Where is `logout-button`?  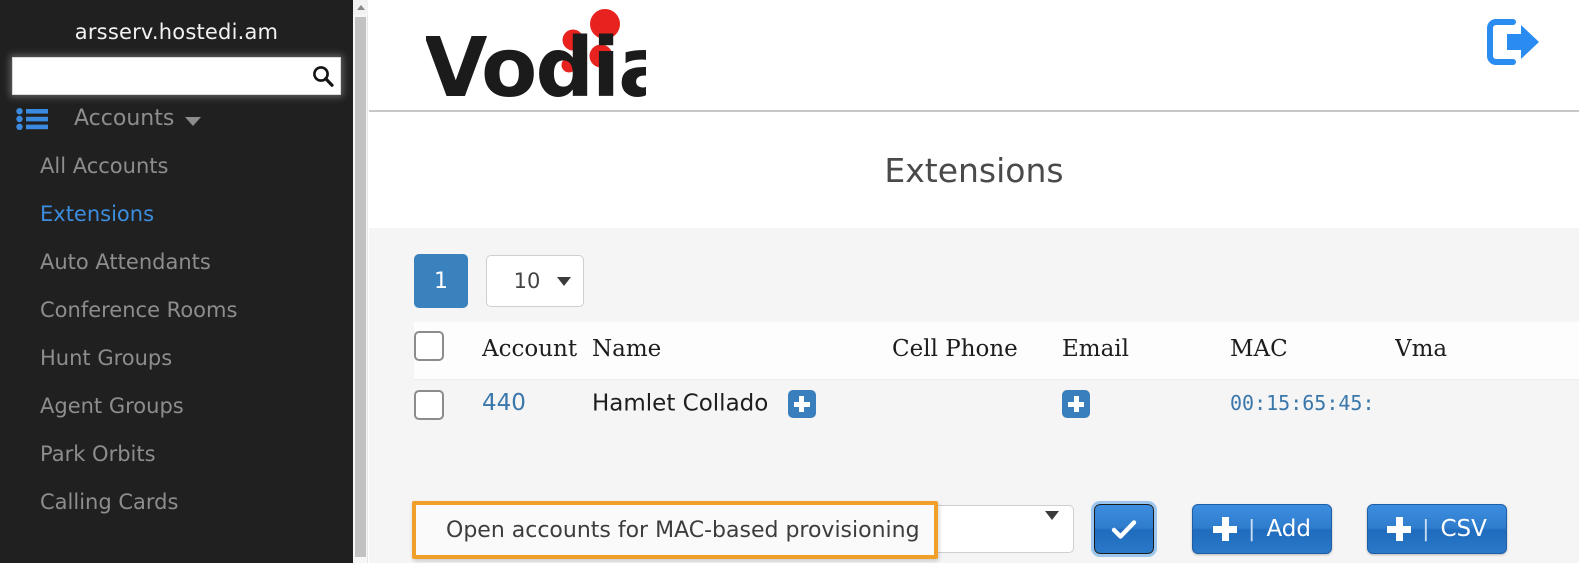 logout-button is located at coordinates (1512, 42).